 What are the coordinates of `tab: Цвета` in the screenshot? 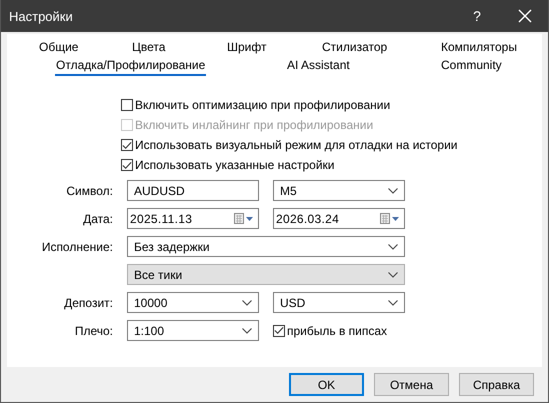 It's located at (148, 49).